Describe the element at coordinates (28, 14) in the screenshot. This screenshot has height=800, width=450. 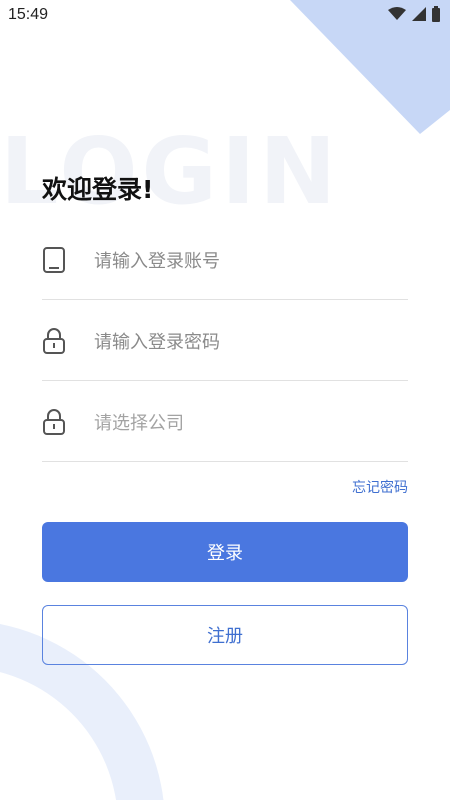
I see `status-time: 15:49` at that location.